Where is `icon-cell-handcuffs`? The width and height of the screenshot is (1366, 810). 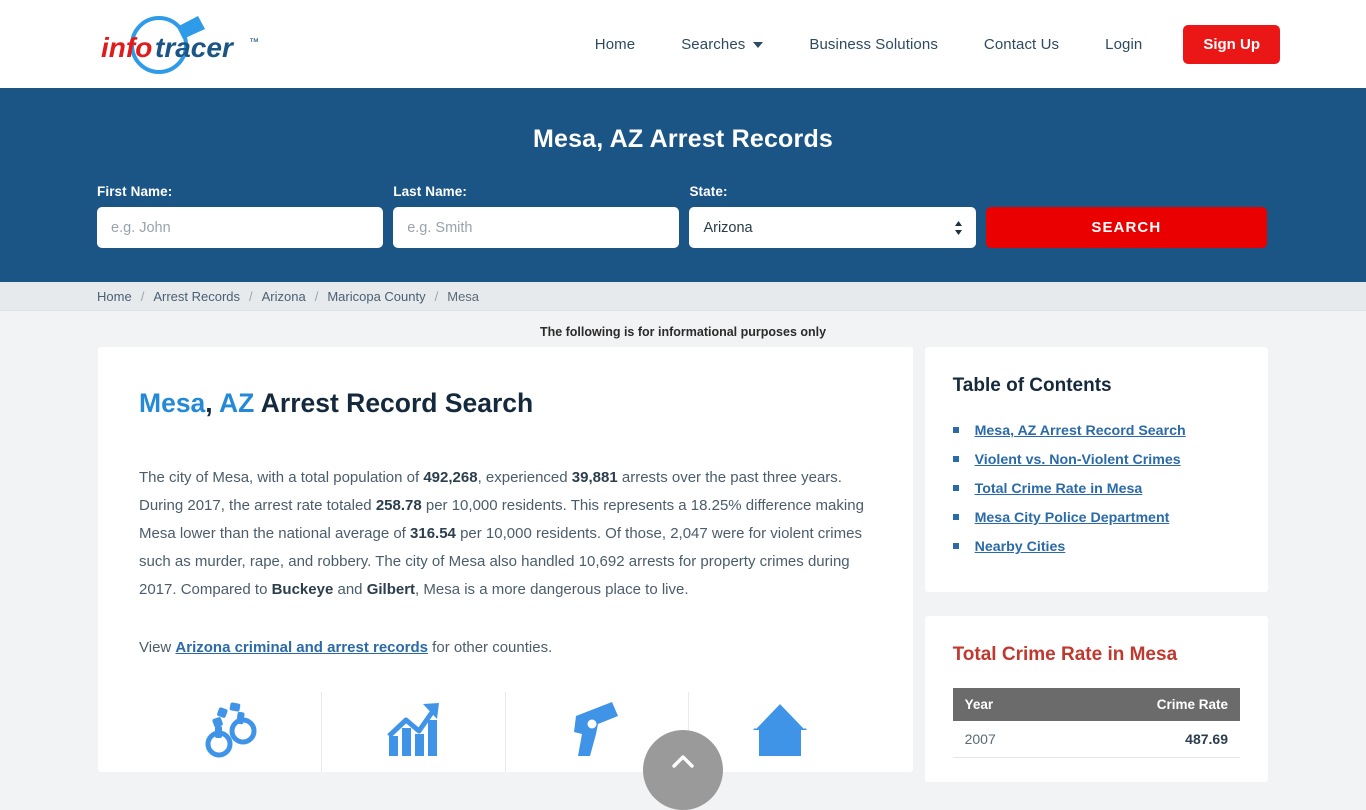
icon-cell-handcuffs is located at coordinates (231, 731).